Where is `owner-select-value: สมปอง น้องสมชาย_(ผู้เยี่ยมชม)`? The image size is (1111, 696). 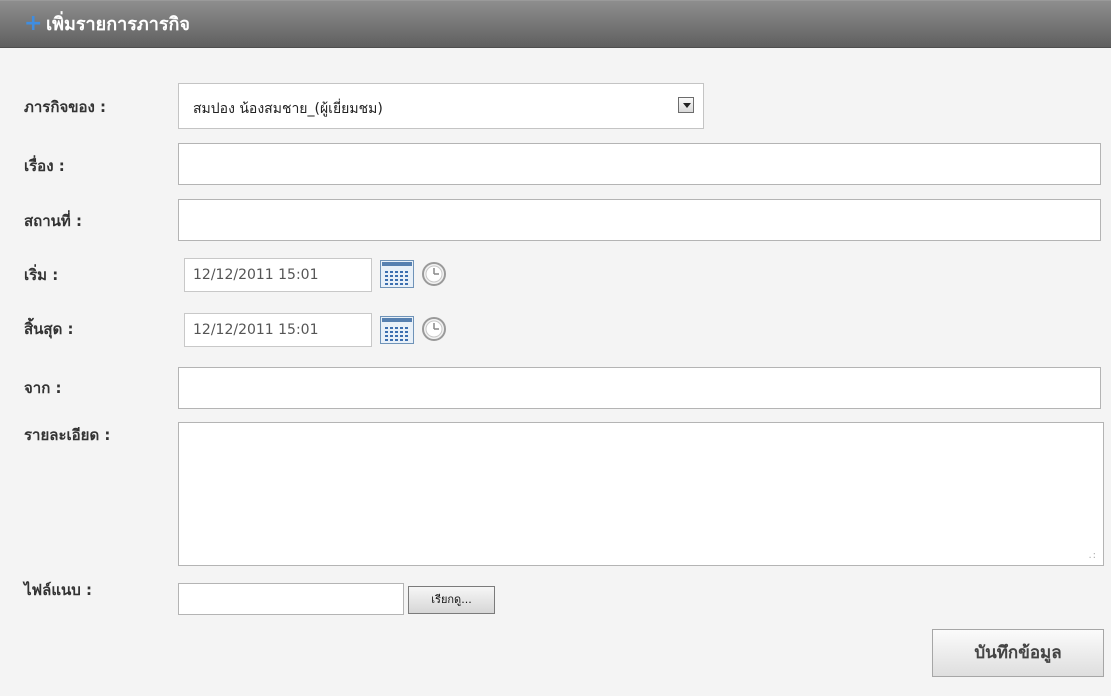 owner-select-value: สมปอง น้องสมชาย_(ผู้เยี่ยมชม) is located at coordinates (288, 109).